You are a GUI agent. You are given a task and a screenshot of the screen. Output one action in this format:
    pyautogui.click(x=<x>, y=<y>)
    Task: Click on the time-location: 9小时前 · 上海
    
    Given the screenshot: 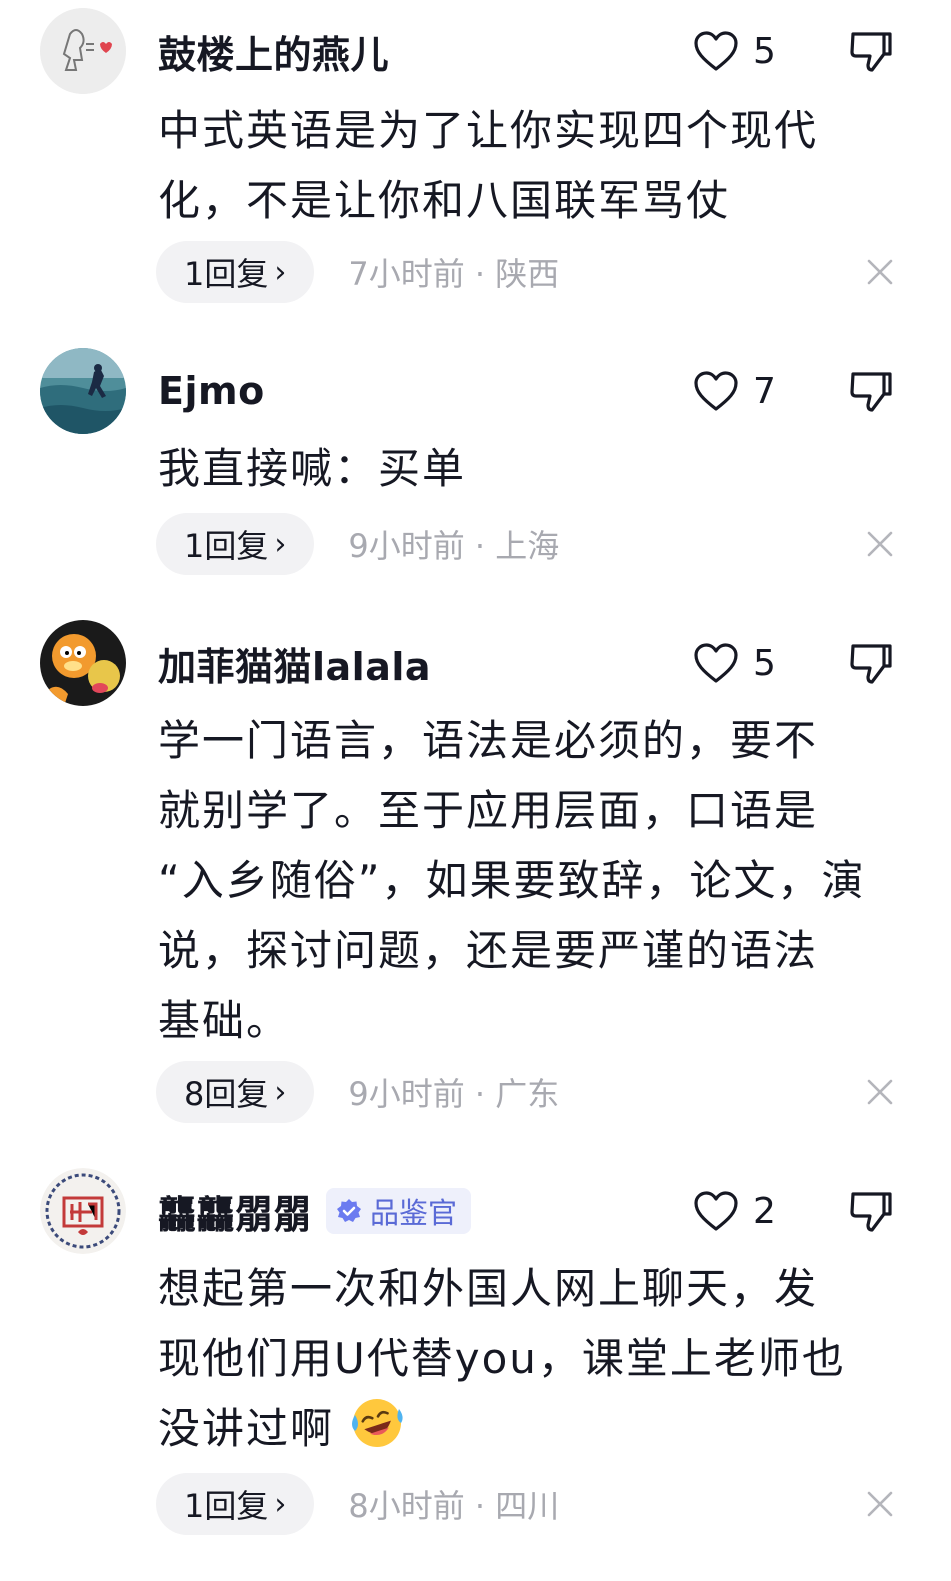 What is the action you would take?
    pyautogui.click(x=454, y=546)
    